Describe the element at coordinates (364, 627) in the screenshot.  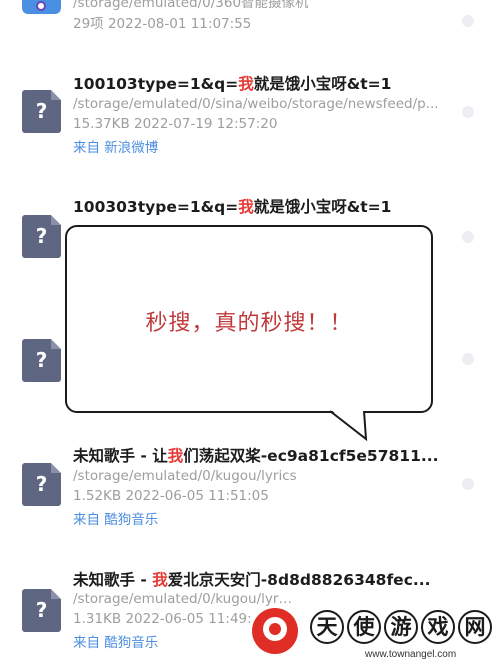
I see `watermark-char: 使` at that location.